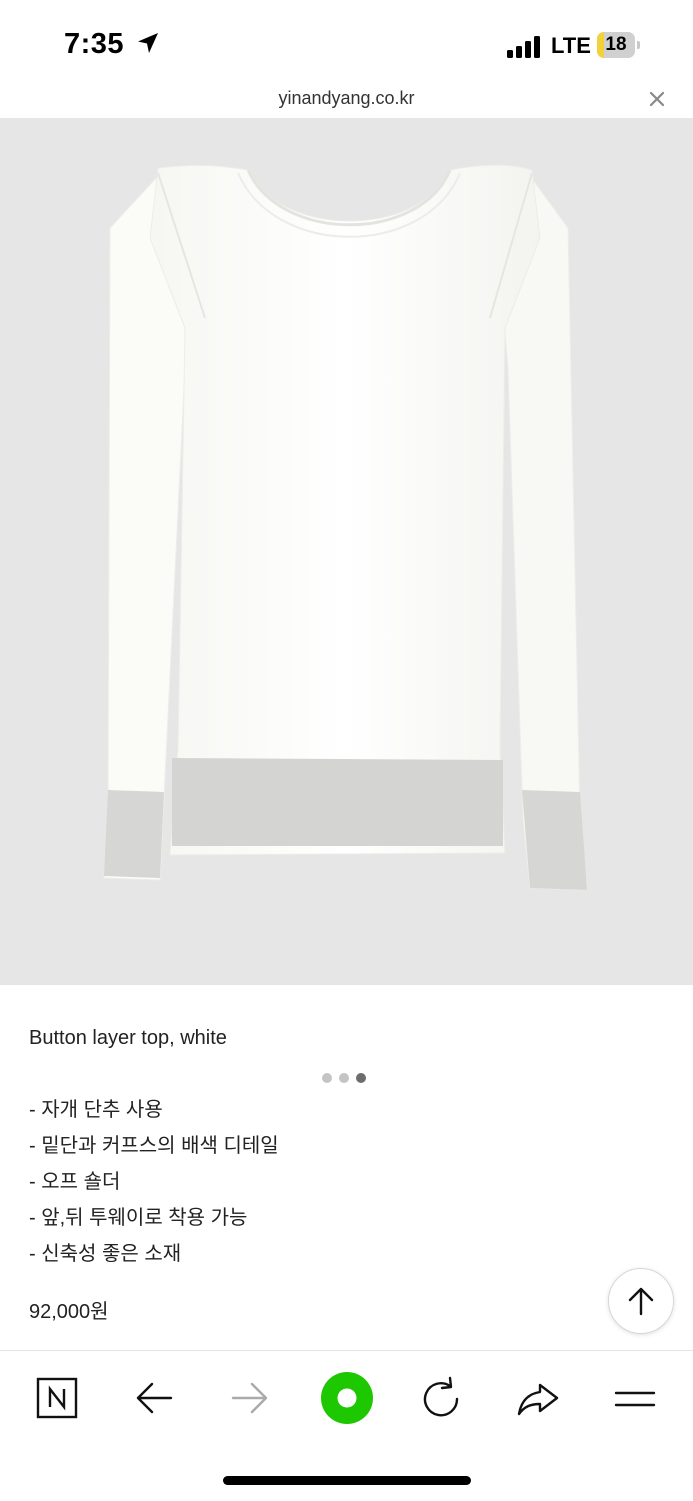 The width and height of the screenshot is (693, 1501). I want to click on signal-bars-icon, so click(523, 47).